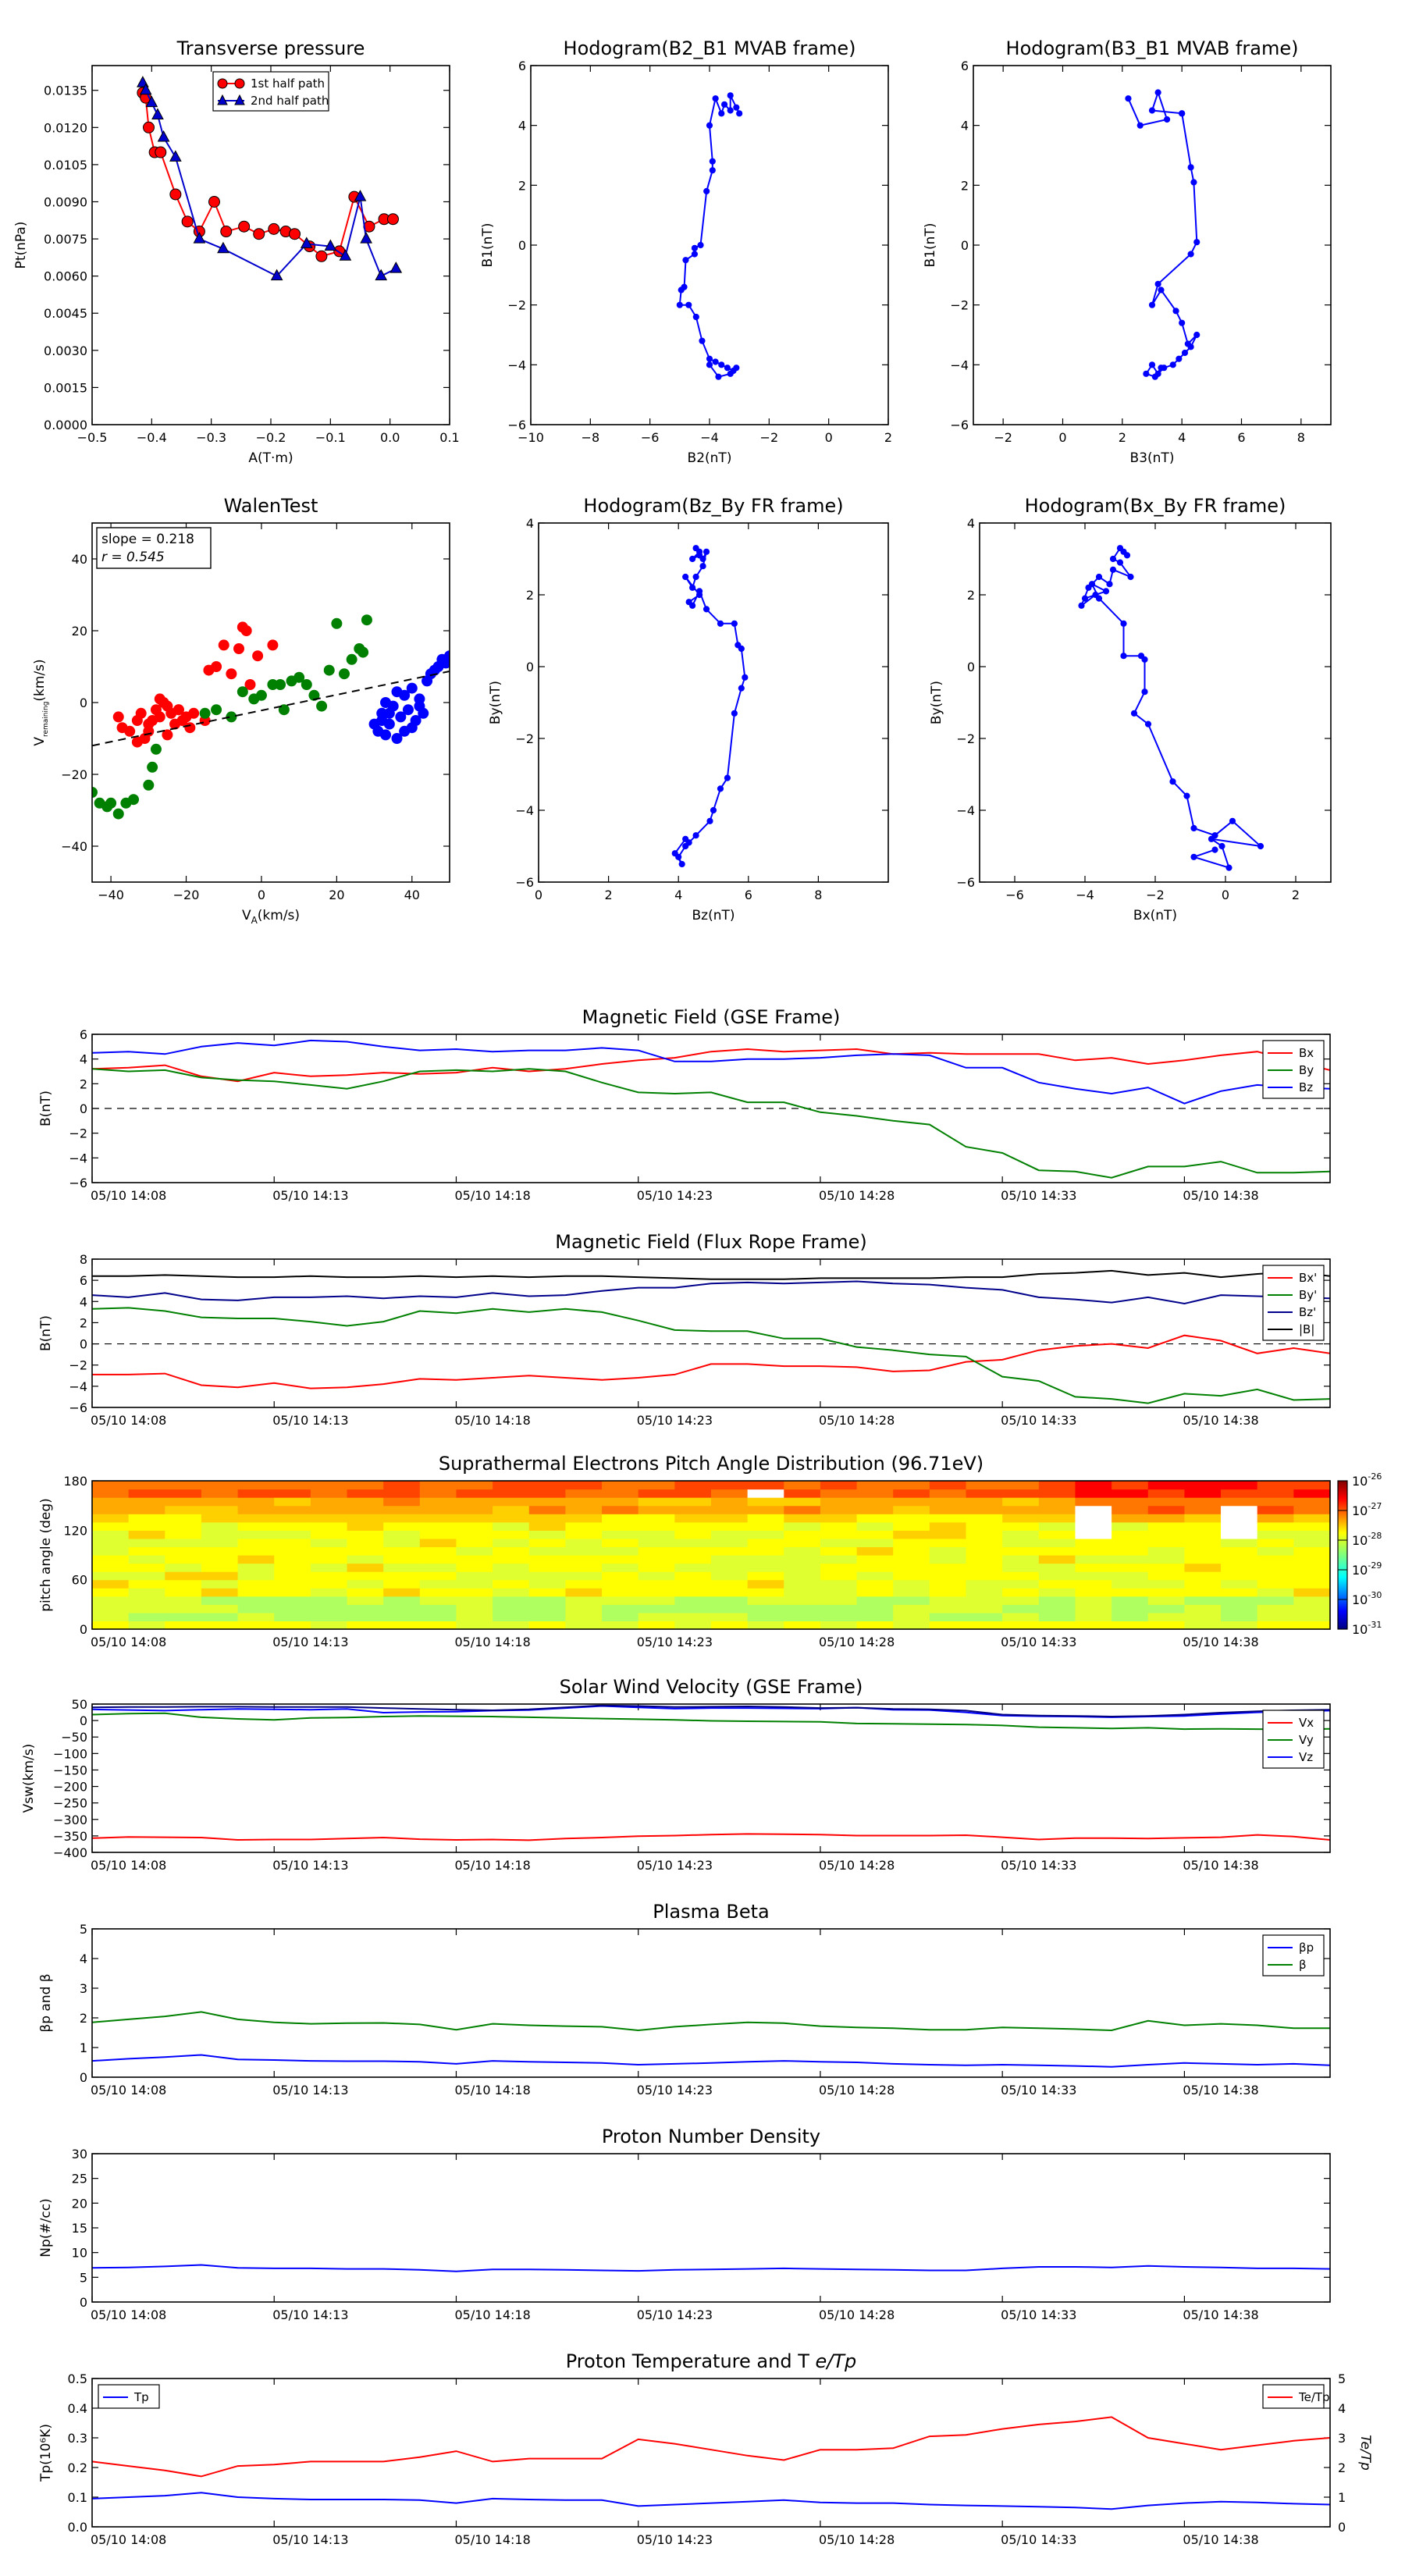 Image resolution: width=1405 pixels, height=2576 pixels. I want to click on y-tick-label: −2, so click(78, 1365).